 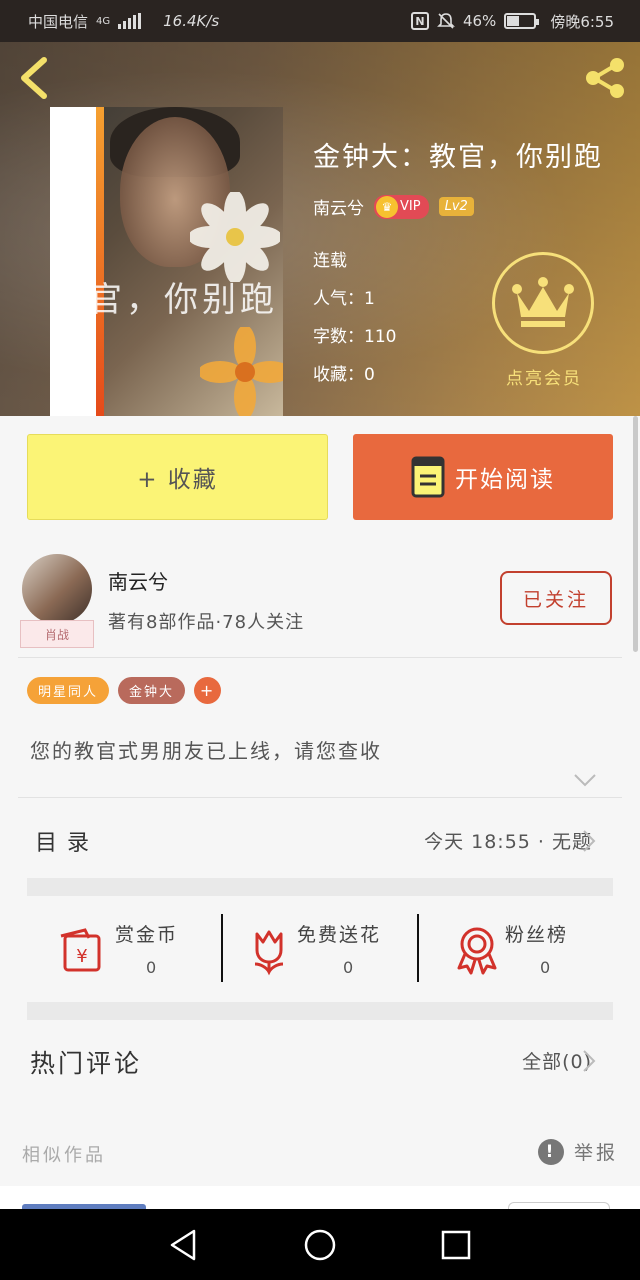 What do you see at coordinates (147, 935) in the screenshot?
I see `reward-coins-label: 赏金币` at bounding box center [147, 935].